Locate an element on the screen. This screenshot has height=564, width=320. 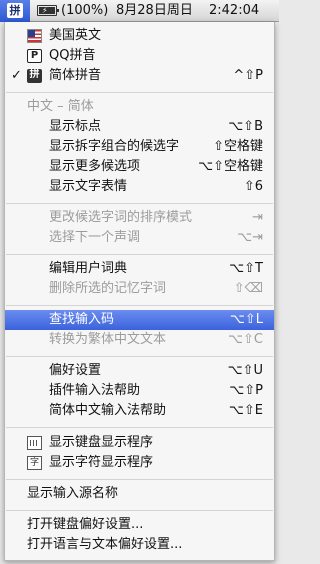
shortcut-label: ⌥⇧空格键 is located at coordinates (230, 166).